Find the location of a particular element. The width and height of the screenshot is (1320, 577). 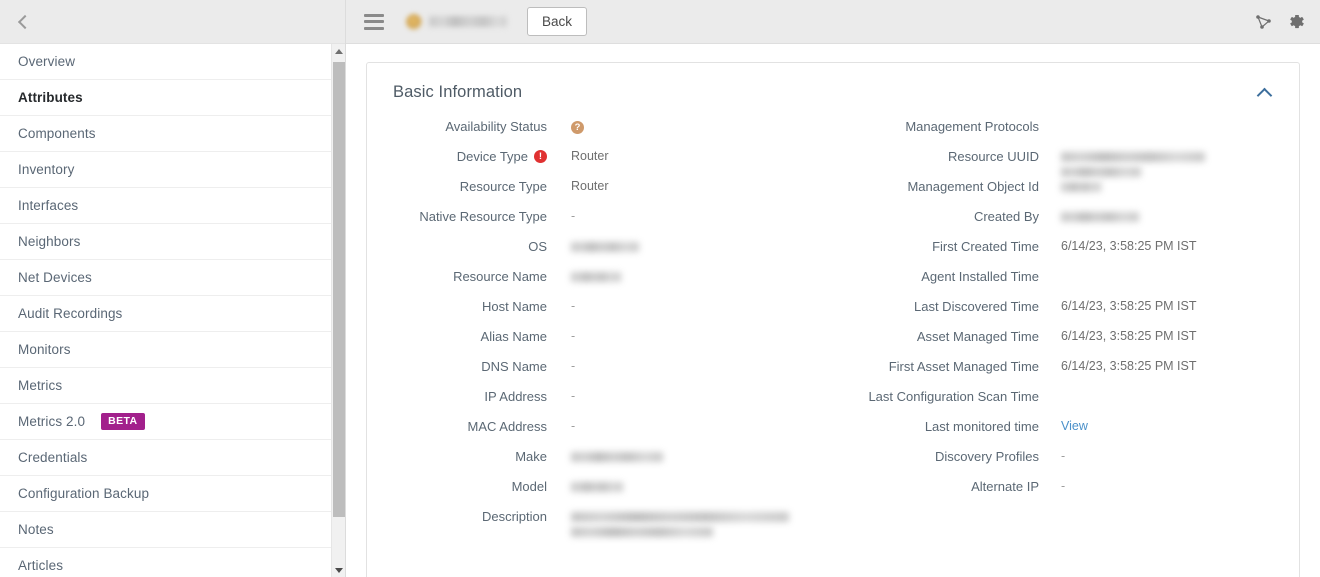

breadcrumb-label is located at coordinates (468, 21).